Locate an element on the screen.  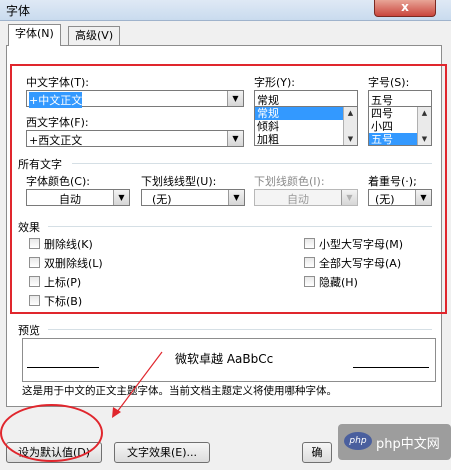
annotation-arrow is located at coordinates (137, 384).